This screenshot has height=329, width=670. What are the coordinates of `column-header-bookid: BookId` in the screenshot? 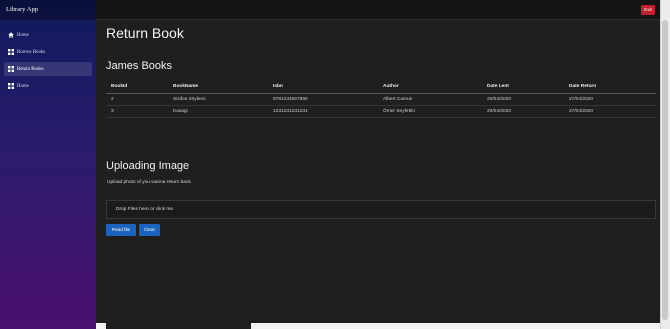 It's located at (137, 87).